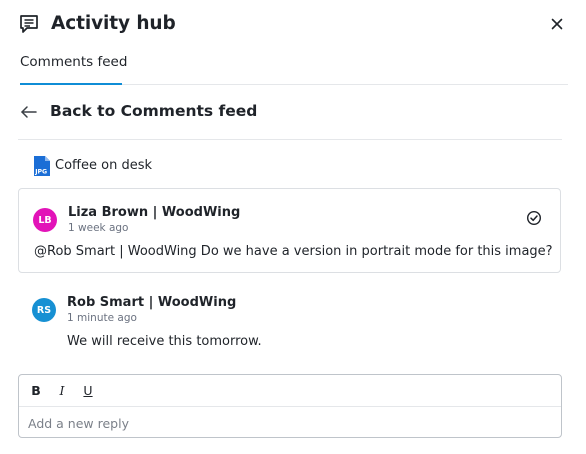  What do you see at coordinates (290, 139) in the screenshot?
I see `section-divider` at bounding box center [290, 139].